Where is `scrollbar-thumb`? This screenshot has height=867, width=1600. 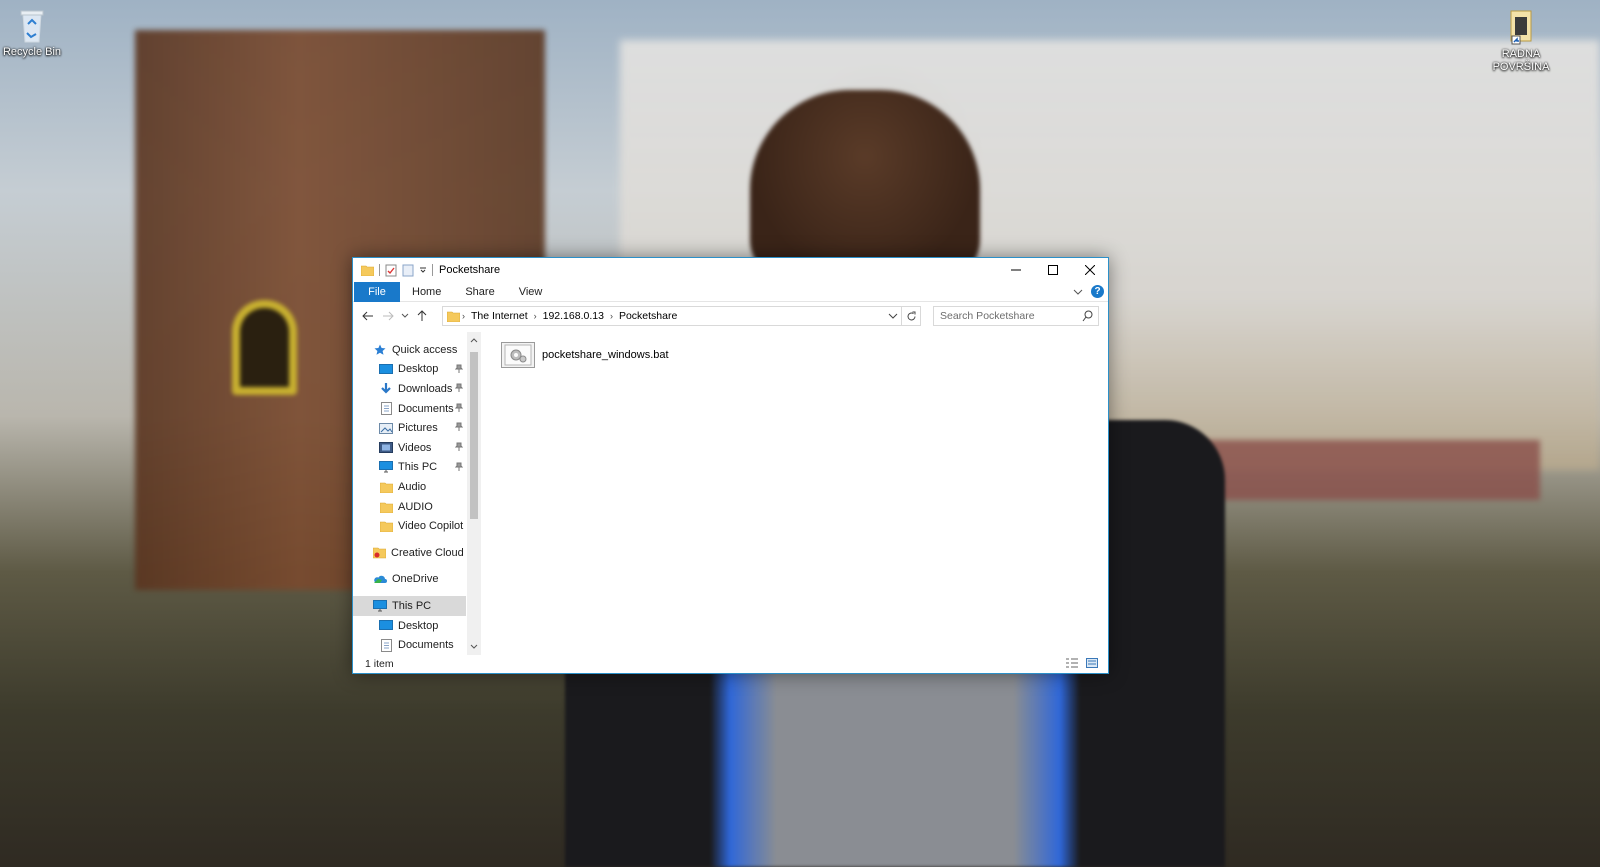 scrollbar-thumb is located at coordinates (474, 435).